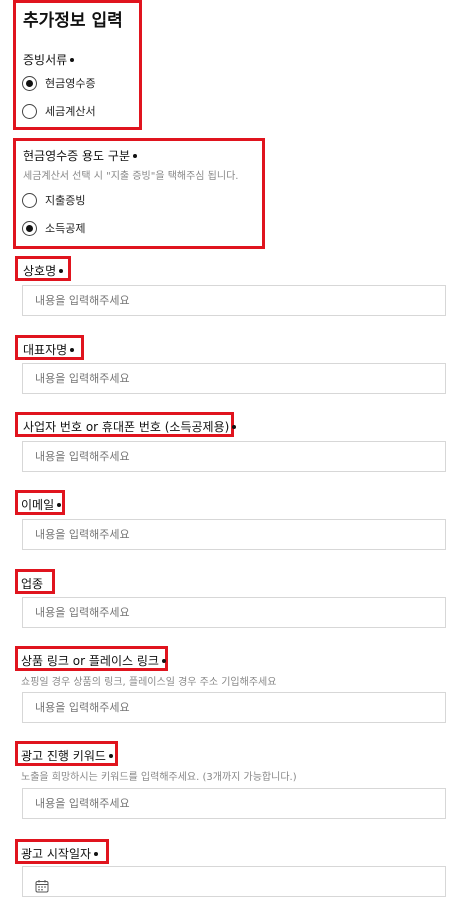  What do you see at coordinates (59, 111) in the screenshot?
I see `radio-option-tax-invoice: 세금계산서` at bounding box center [59, 111].